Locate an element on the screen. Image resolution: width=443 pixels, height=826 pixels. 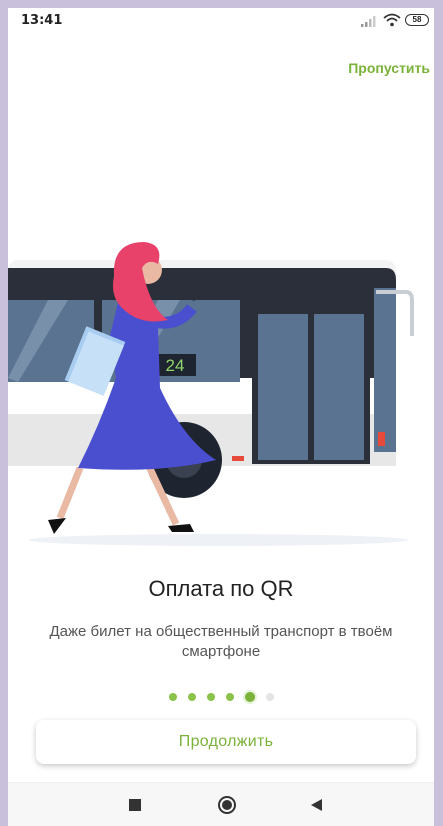
route-number: 24 is located at coordinates (175, 365).